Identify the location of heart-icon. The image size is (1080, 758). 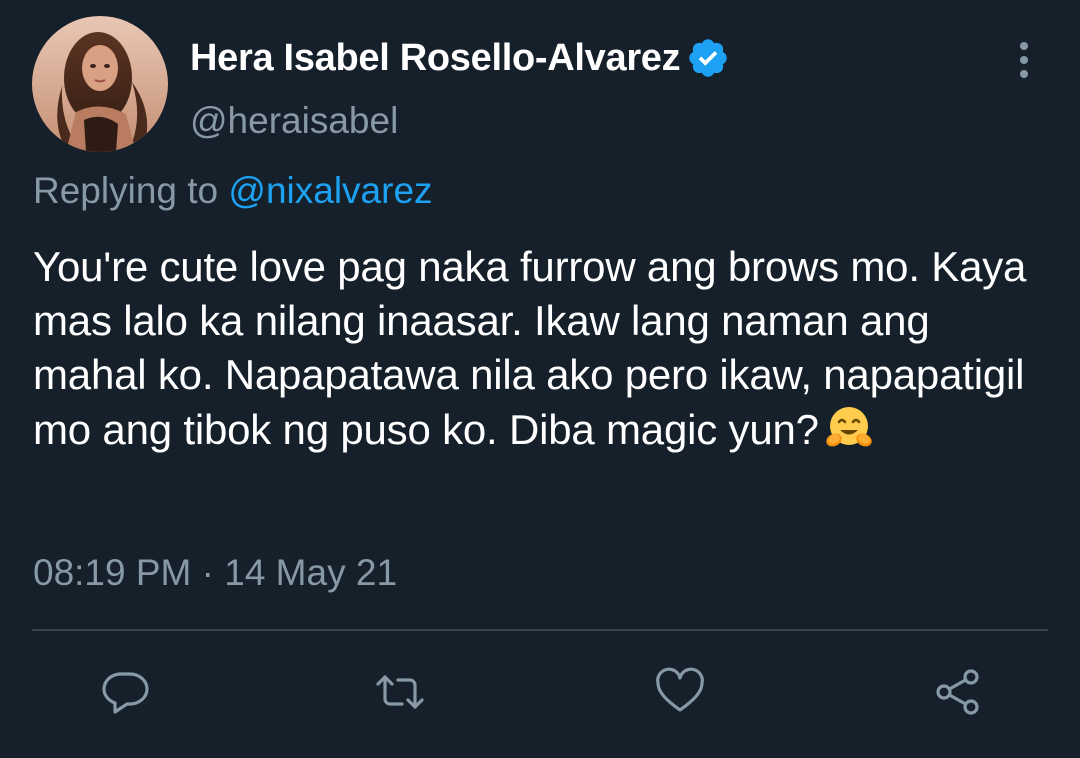
(680, 692).